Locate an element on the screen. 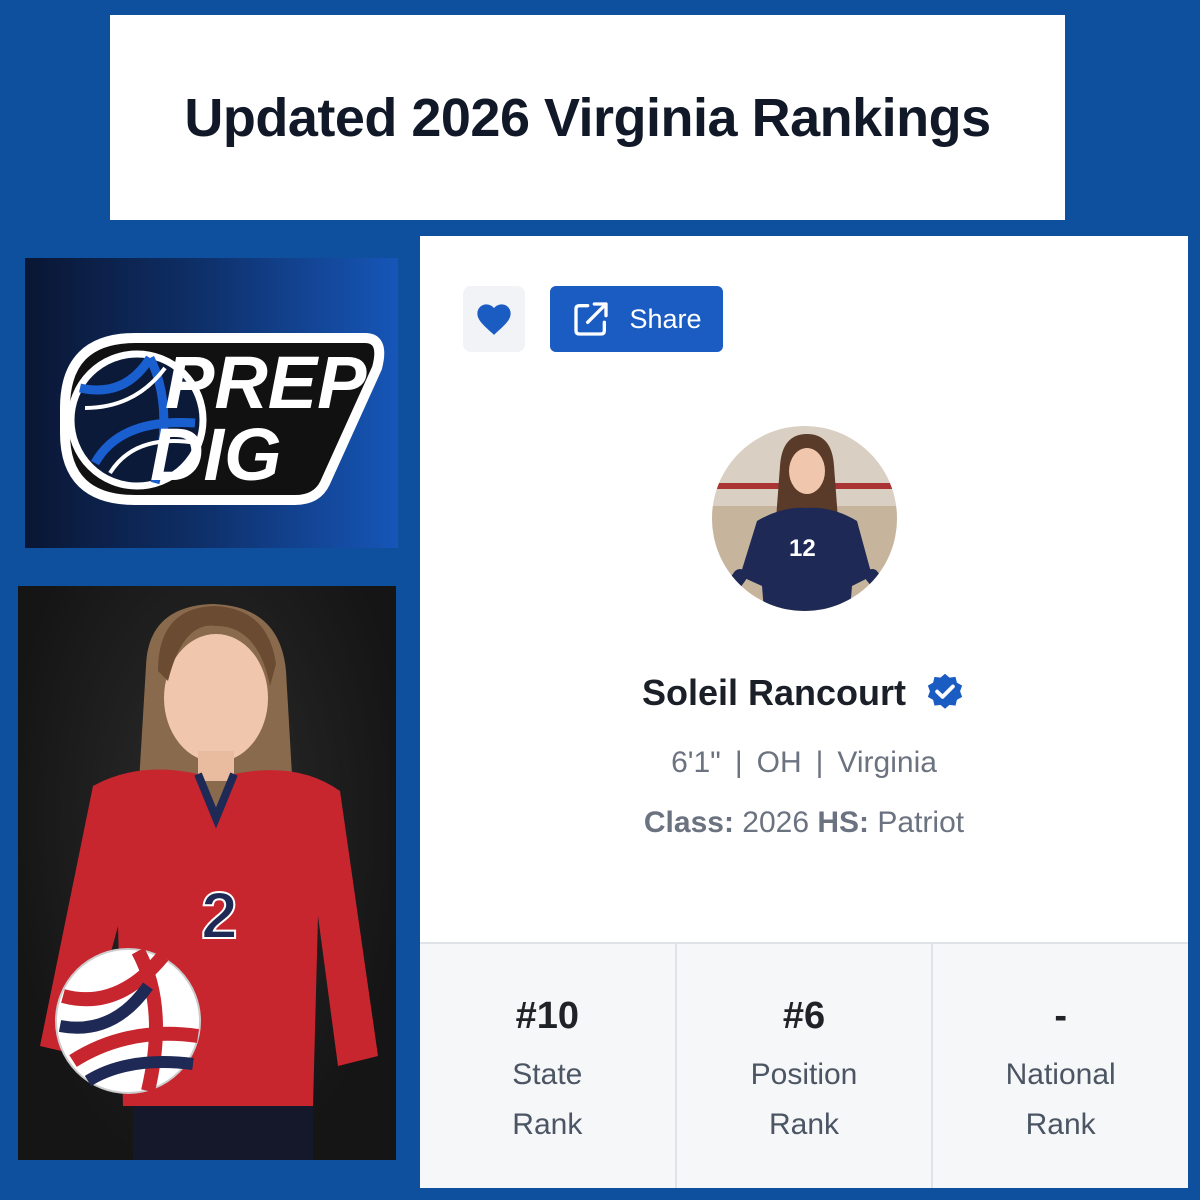 The width and height of the screenshot is (1200, 1200). logo-line-prep: PREP is located at coordinates (266, 382).